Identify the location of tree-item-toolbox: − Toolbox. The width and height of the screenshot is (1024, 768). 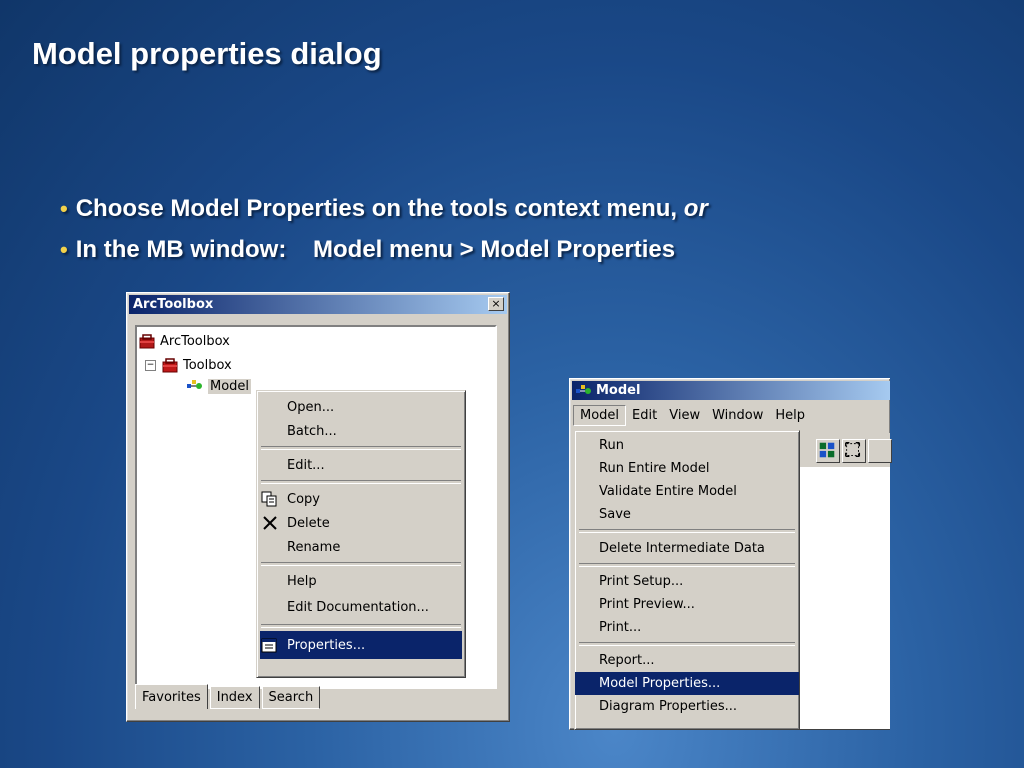
(188, 365).